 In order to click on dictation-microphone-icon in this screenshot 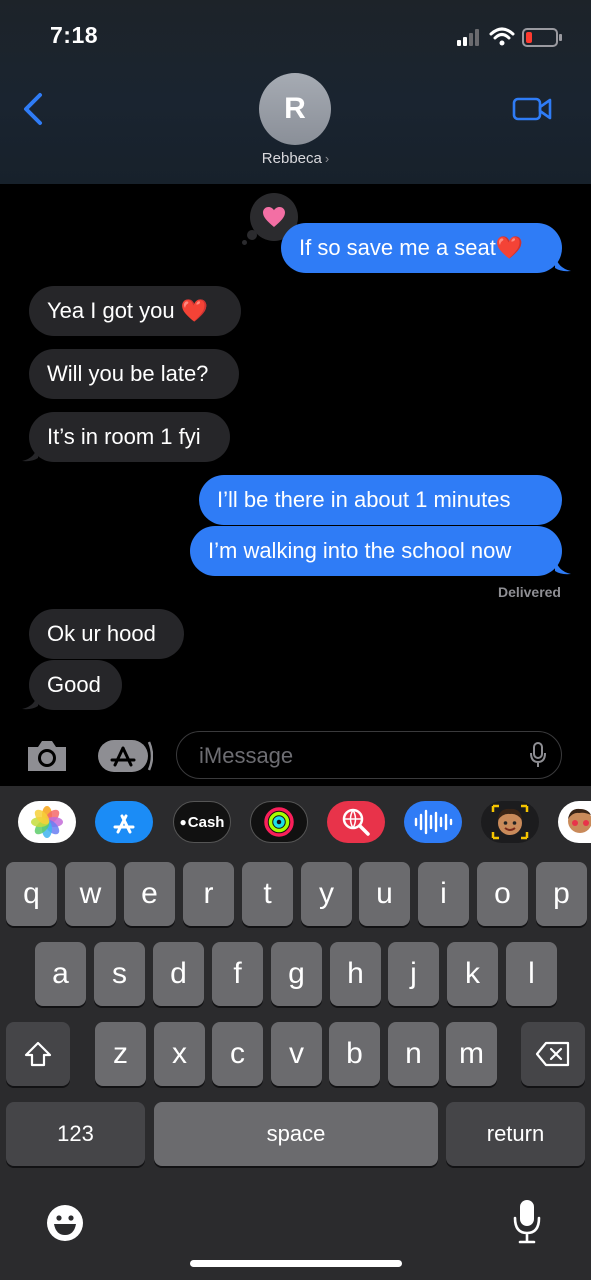, I will do `click(527, 1221)`.